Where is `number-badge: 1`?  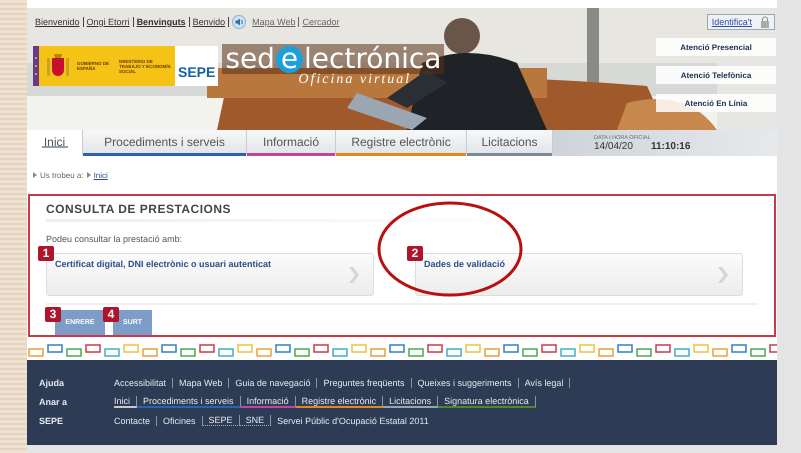 number-badge: 1 is located at coordinates (46, 253).